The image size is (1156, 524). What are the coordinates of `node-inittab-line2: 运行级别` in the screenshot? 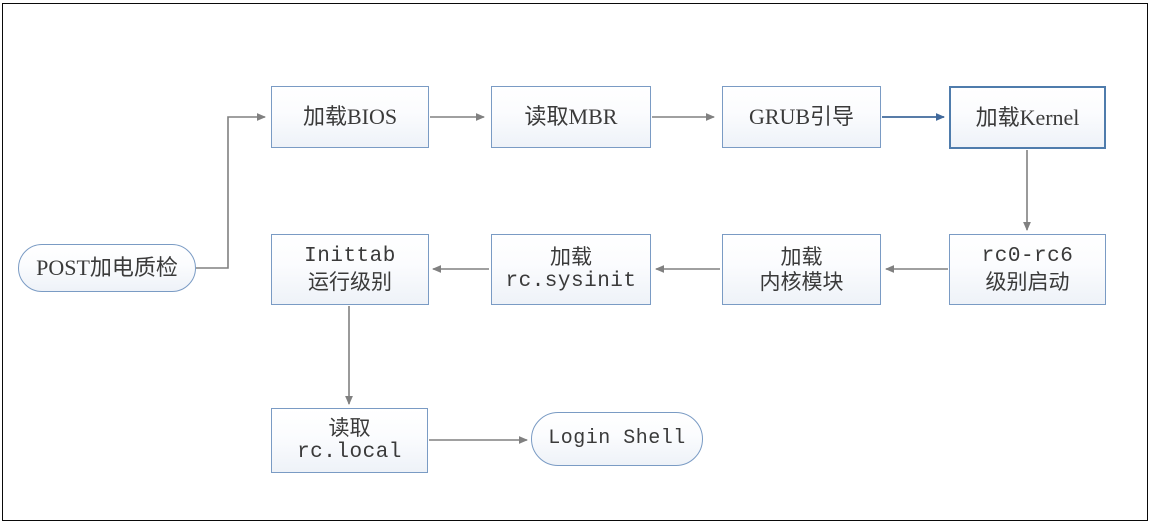 It's located at (350, 281).